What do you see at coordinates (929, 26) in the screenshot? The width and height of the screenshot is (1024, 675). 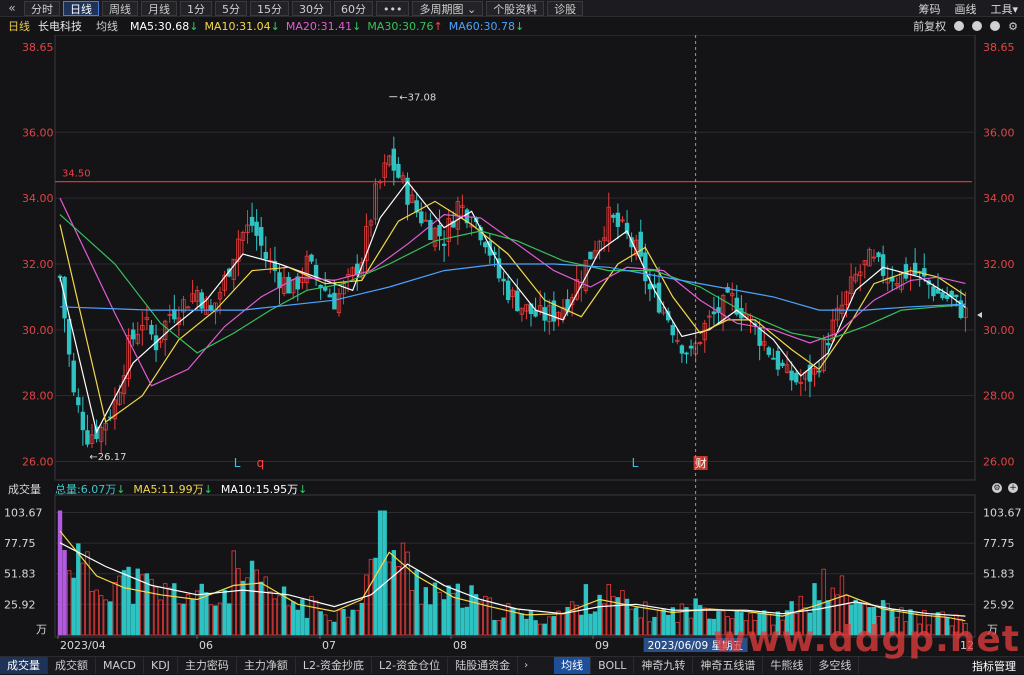 I see `adjust-mode-button: 前复权` at bounding box center [929, 26].